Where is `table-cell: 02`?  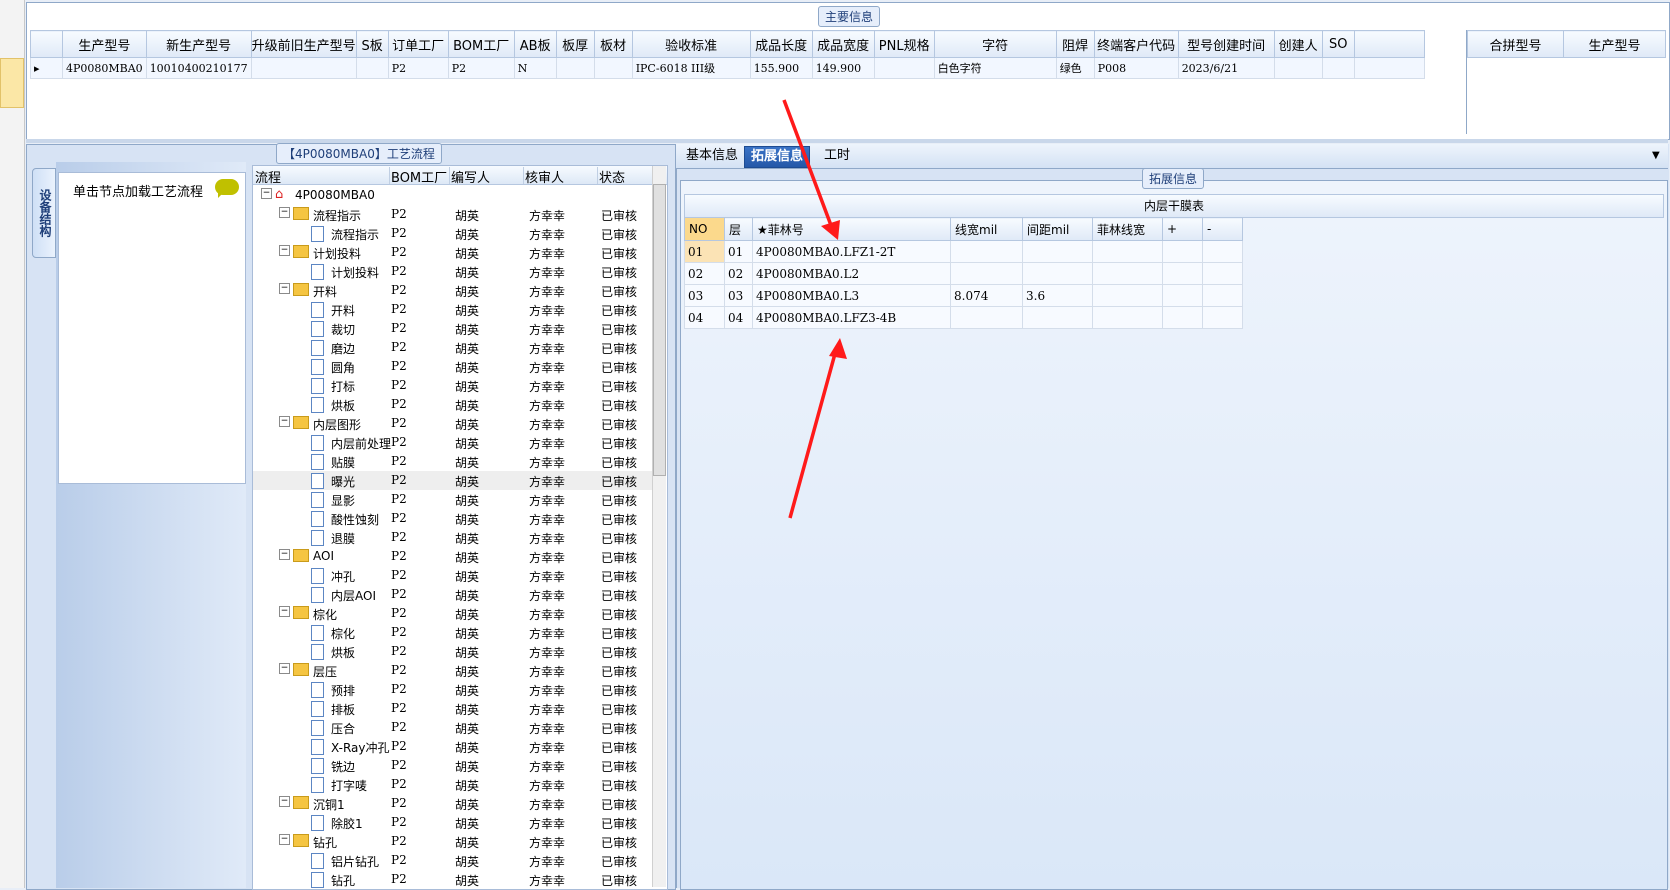 table-cell: 02 is located at coordinates (738, 273).